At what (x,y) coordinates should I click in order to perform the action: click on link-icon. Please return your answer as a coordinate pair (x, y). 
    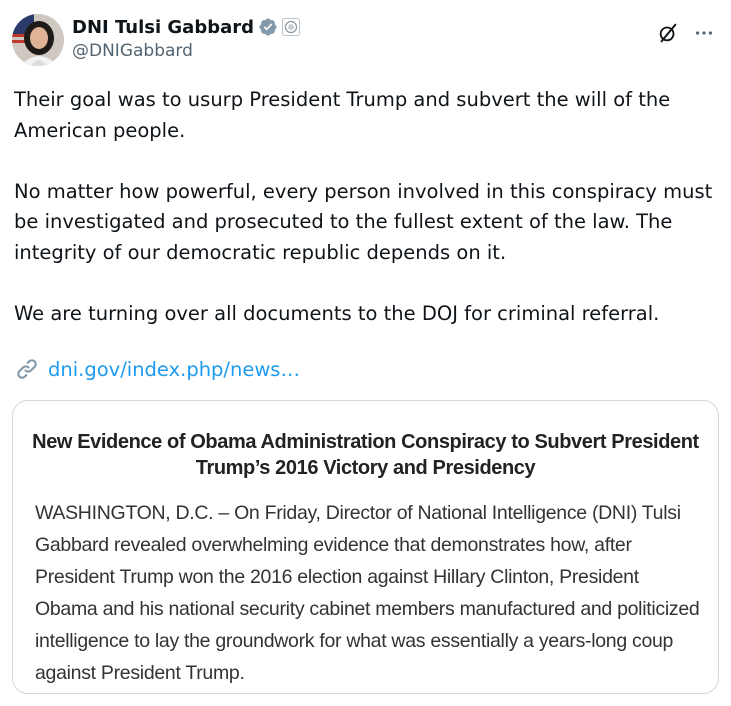
    Looking at the image, I should click on (27, 369).